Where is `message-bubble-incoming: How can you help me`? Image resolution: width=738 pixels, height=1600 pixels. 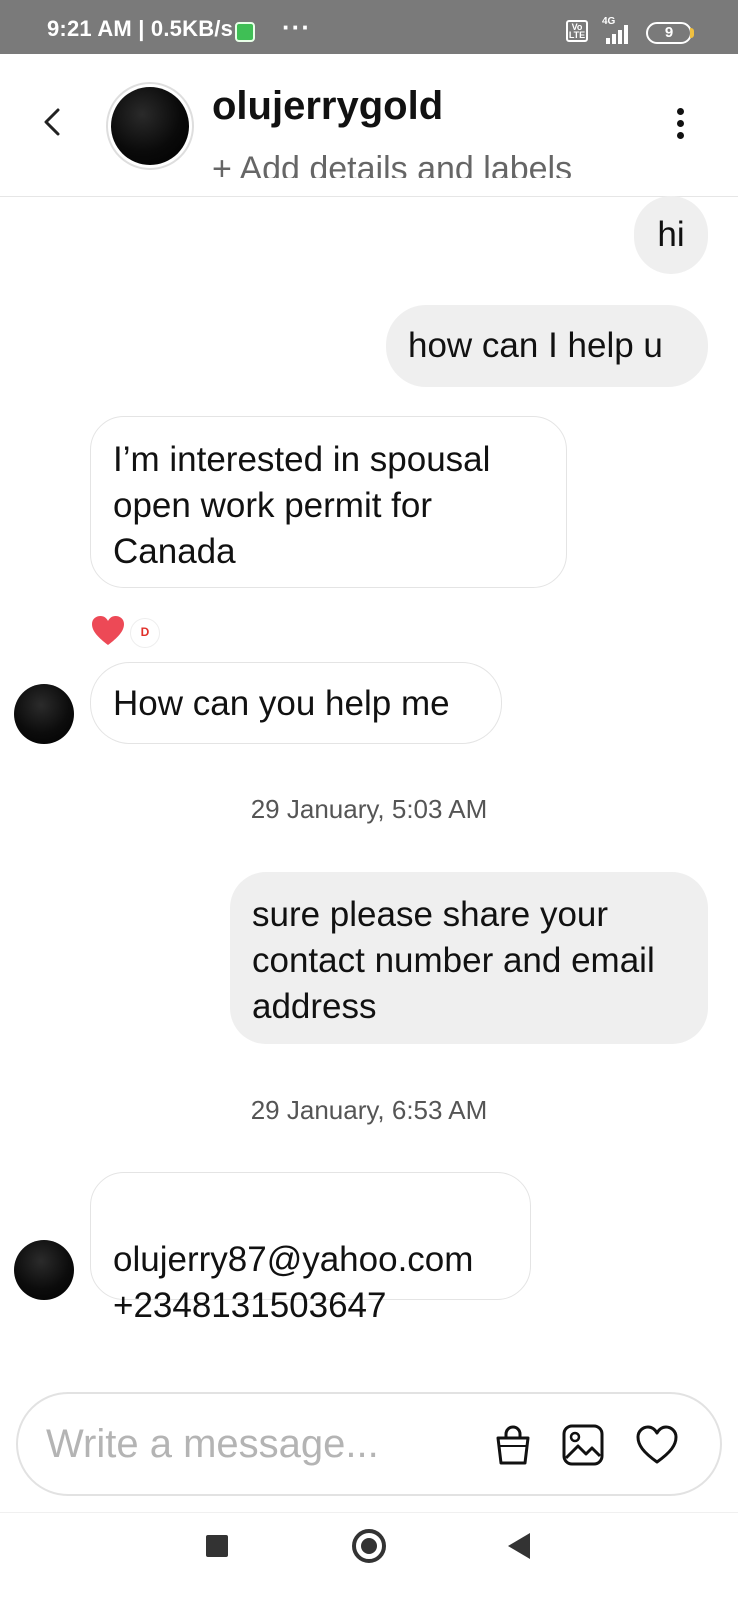
message-bubble-incoming: How can you help me is located at coordinates (296, 703).